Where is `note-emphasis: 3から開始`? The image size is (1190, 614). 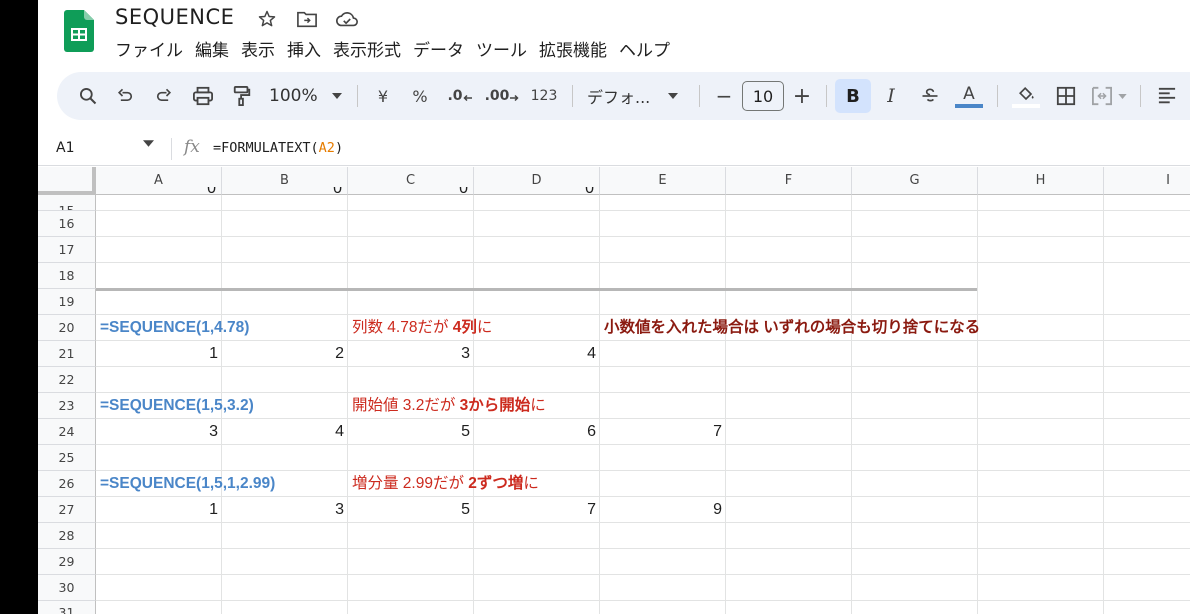 note-emphasis: 3から開始 is located at coordinates (495, 405).